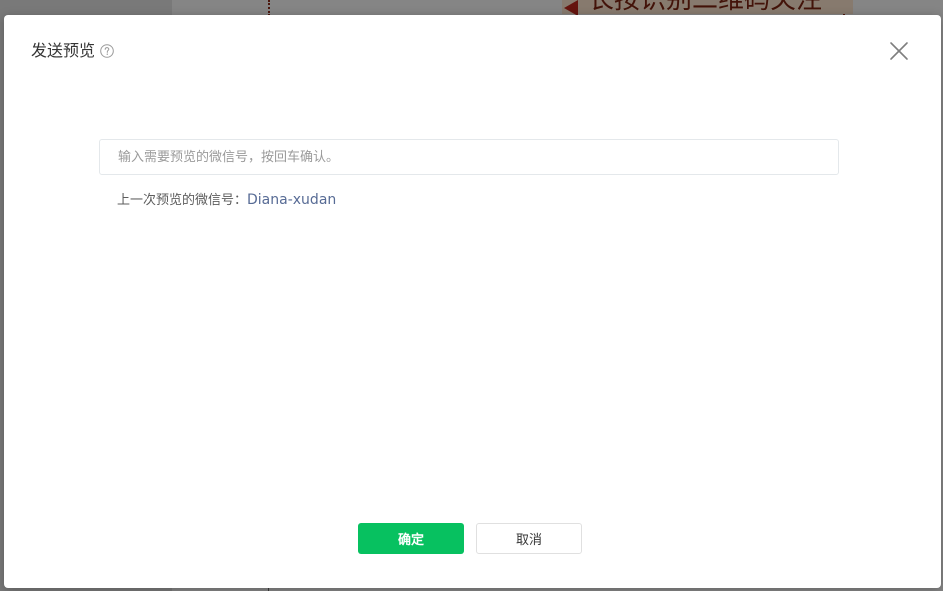 This screenshot has width=943, height=591. What do you see at coordinates (469, 157) in the screenshot?
I see `wechat-id-input` at bounding box center [469, 157].